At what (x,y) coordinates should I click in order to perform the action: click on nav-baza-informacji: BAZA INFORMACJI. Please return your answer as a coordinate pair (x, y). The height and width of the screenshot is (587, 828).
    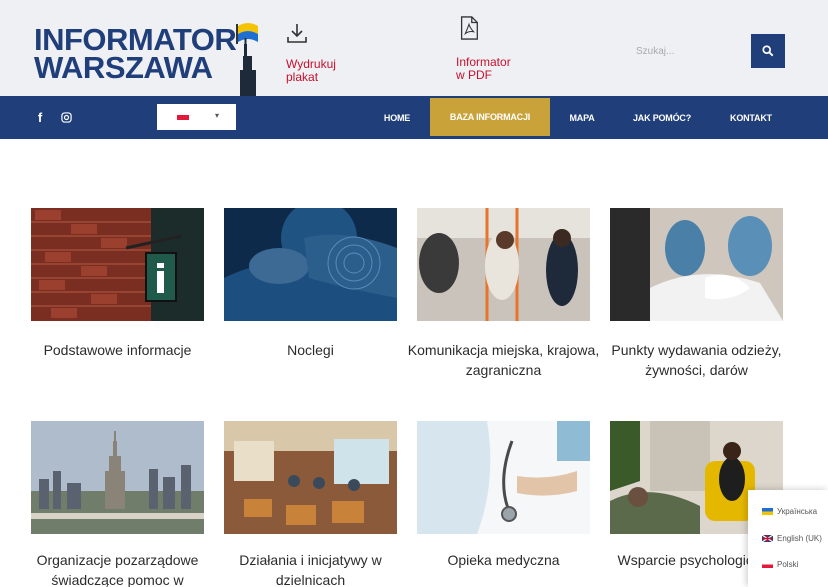
    Looking at the image, I should click on (490, 117).